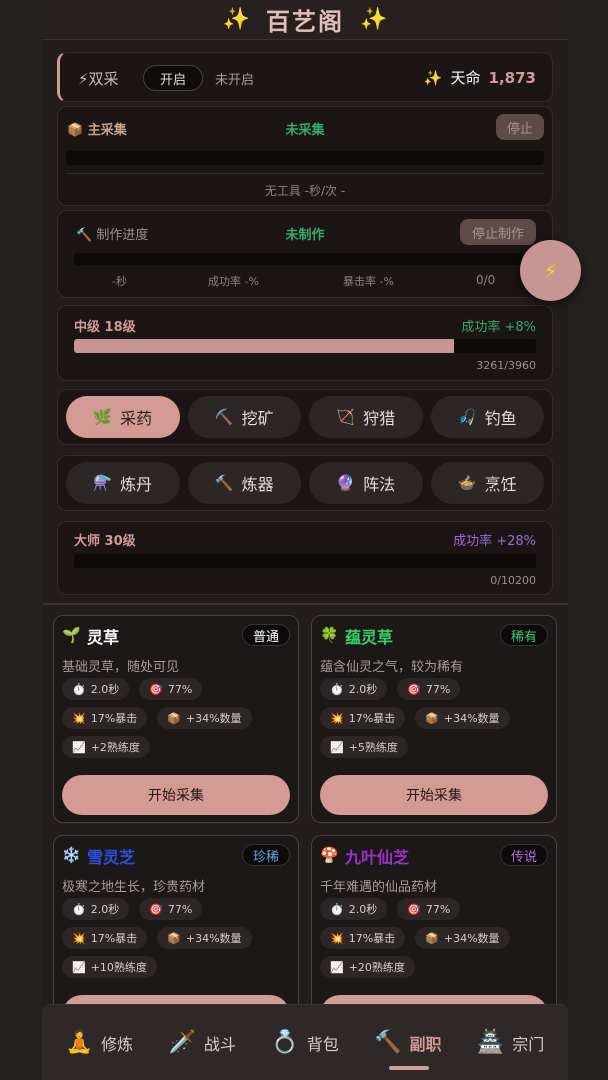 Image resolution: width=608 pixels, height=1080 pixels. Describe the element at coordinates (510, 1042) in the screenshot. I see `nav-sect: 🏯 宗门` at that location.